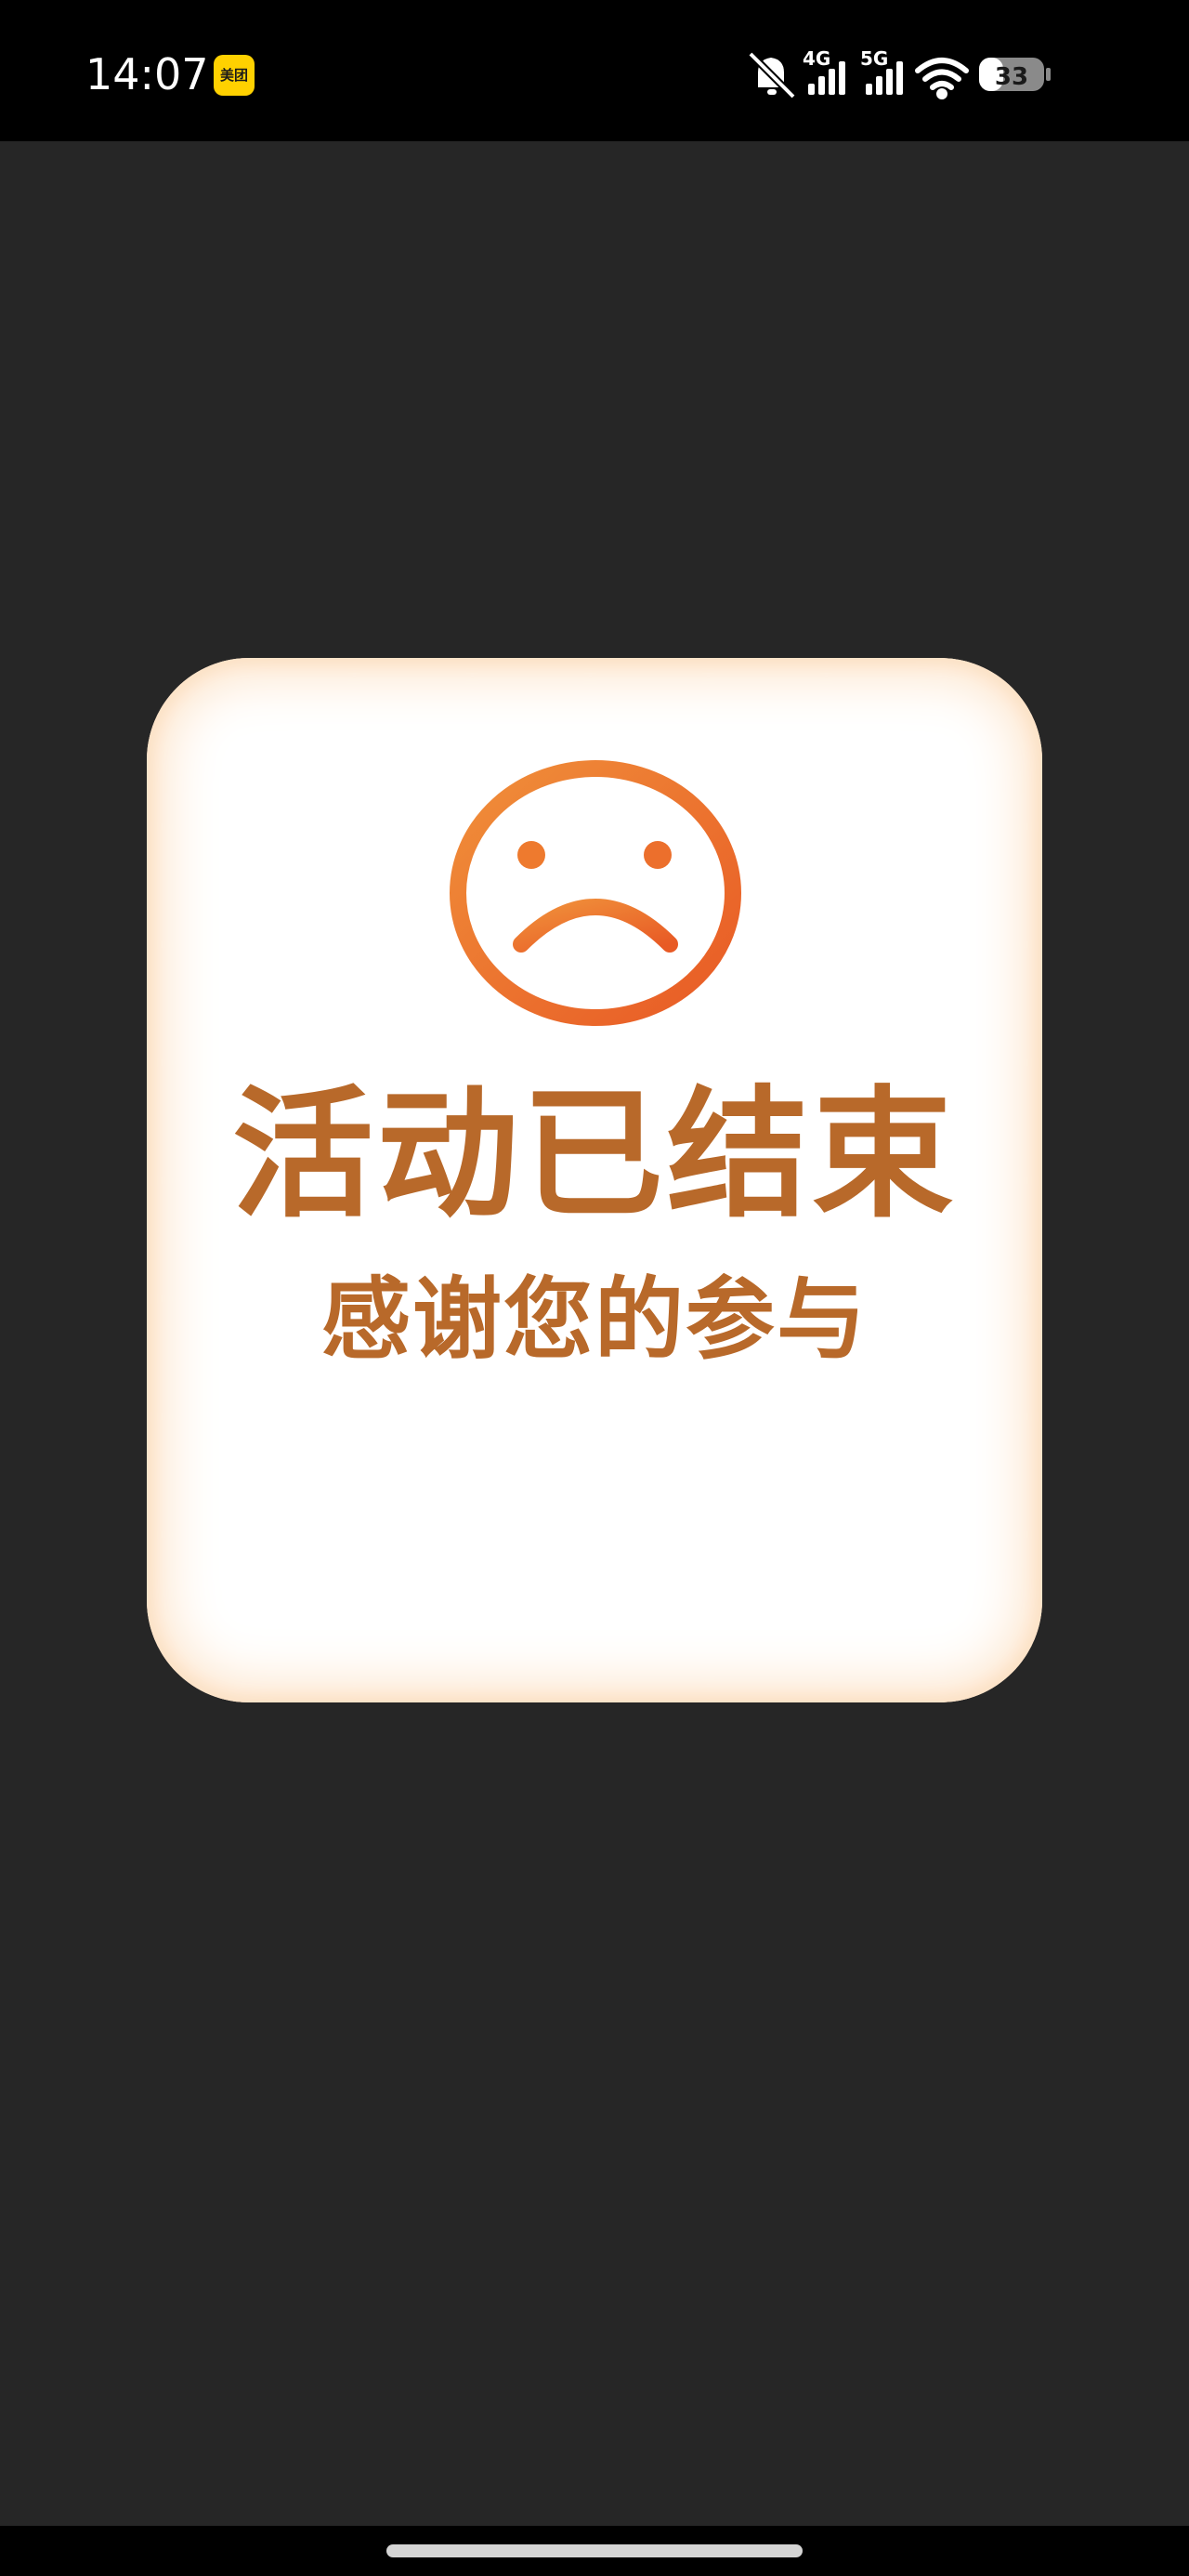 The height and width of the screenshot is (2576, 1189). I want to click on meituan-app-icon: 美团, so click(235, 75).